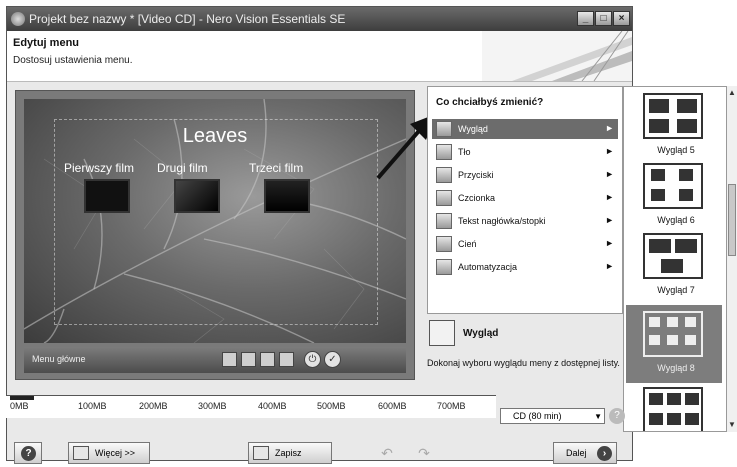  Describe the element at coordinates (115, 453) in the screenshot. I see `more-button-label: Więcej >>` at that location.